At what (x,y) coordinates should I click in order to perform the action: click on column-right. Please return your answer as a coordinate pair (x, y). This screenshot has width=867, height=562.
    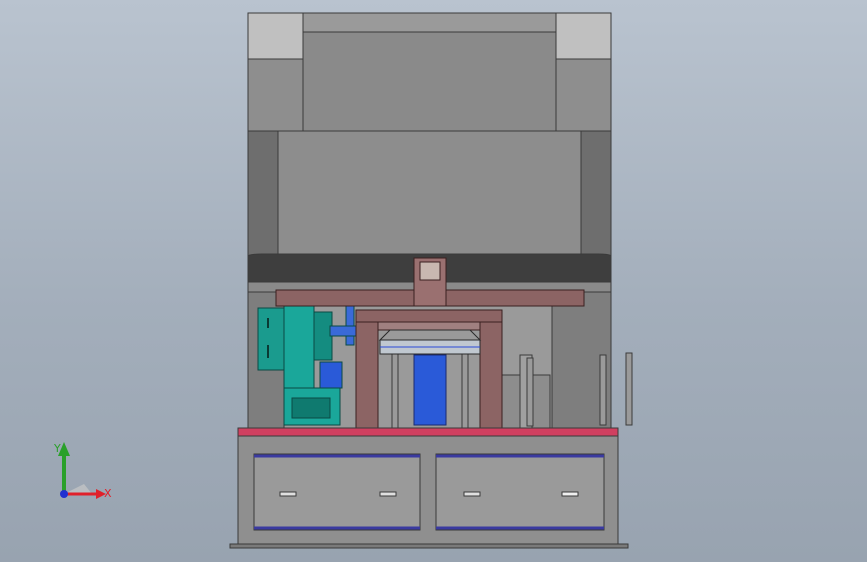
    Looking at the image, I should click on (596, 193).